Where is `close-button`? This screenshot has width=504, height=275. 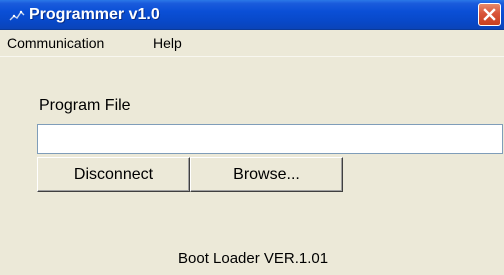 close-button is located at coordinates (489, 14).